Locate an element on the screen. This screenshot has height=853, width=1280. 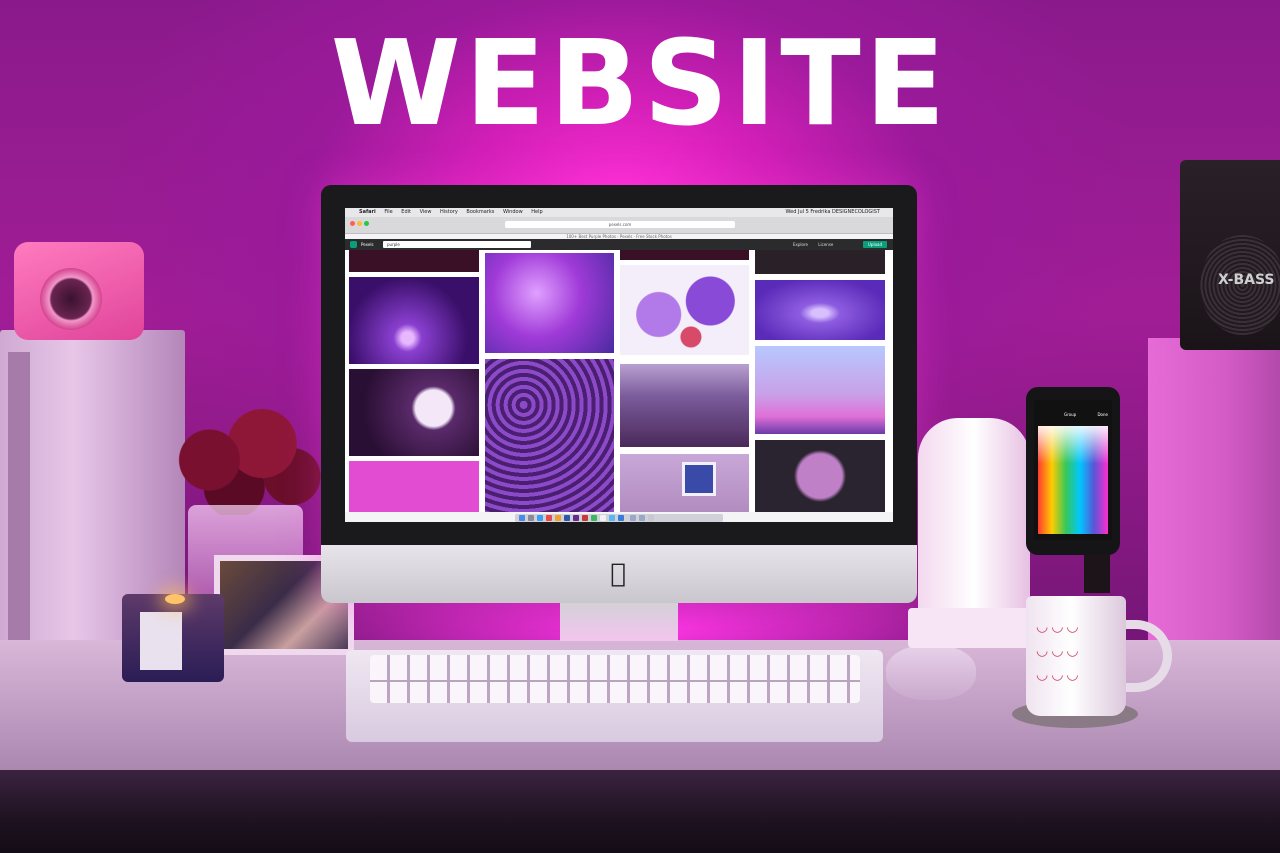
mug-pattern-icon: ◡◡◡ ◡◡◡ ◡◡◡ is located at coordinates (1059, 651).